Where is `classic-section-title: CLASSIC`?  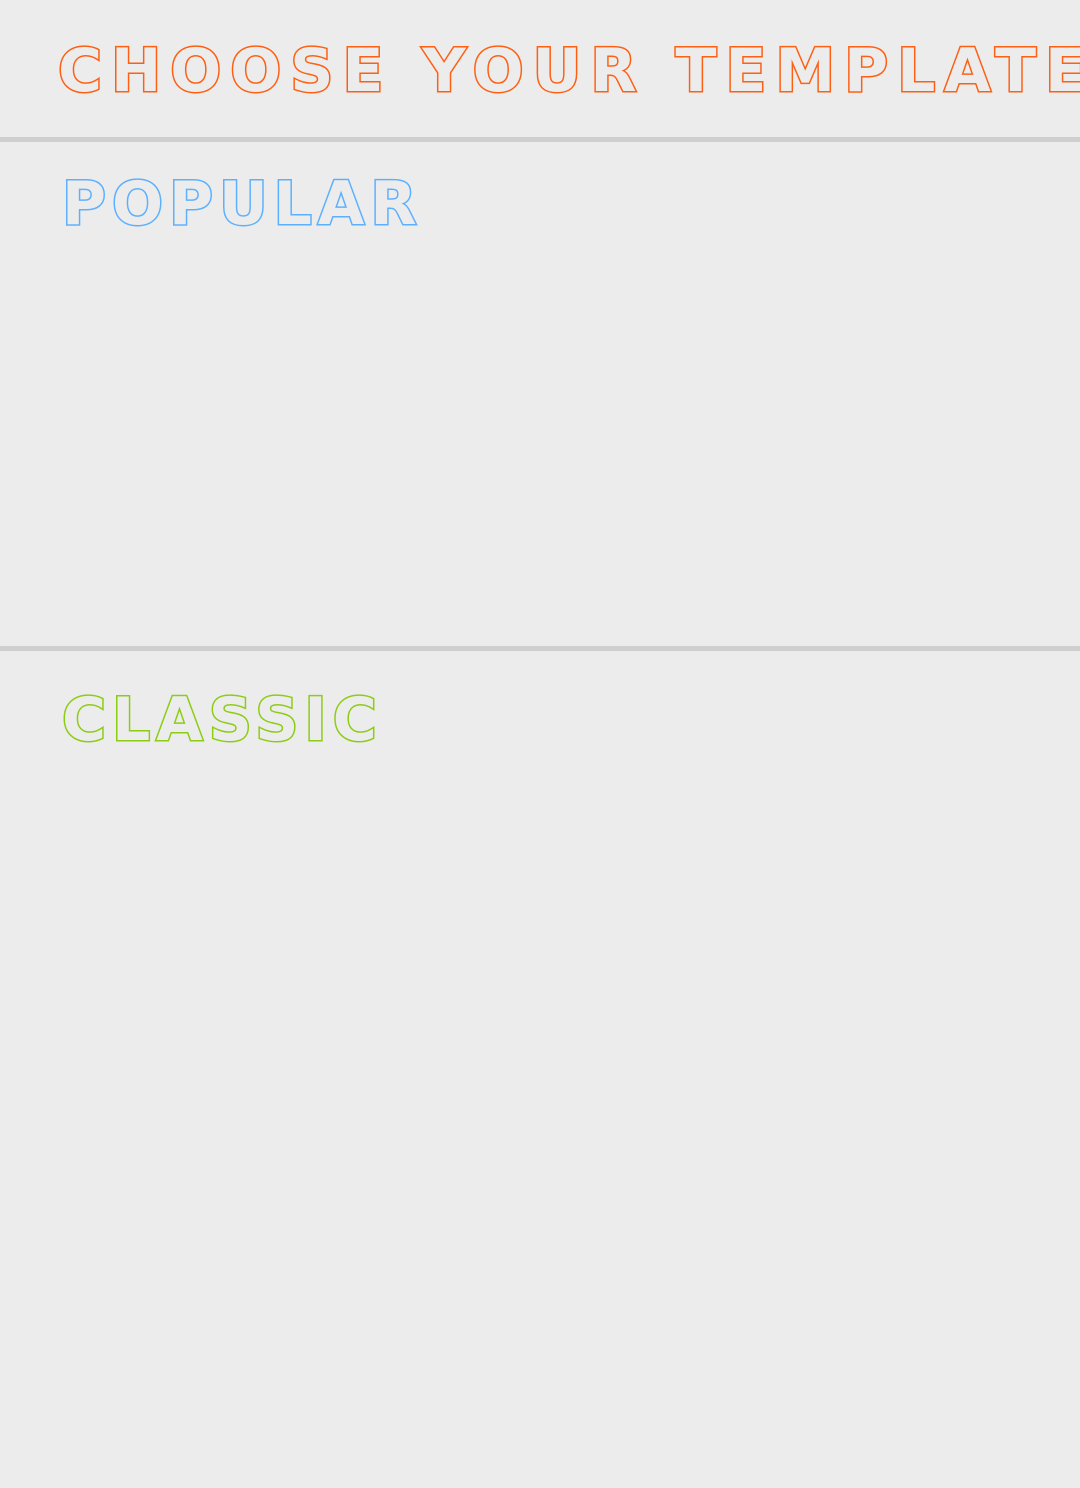 classic-section-title: CLASSIC is located at coordinates (222, 720).